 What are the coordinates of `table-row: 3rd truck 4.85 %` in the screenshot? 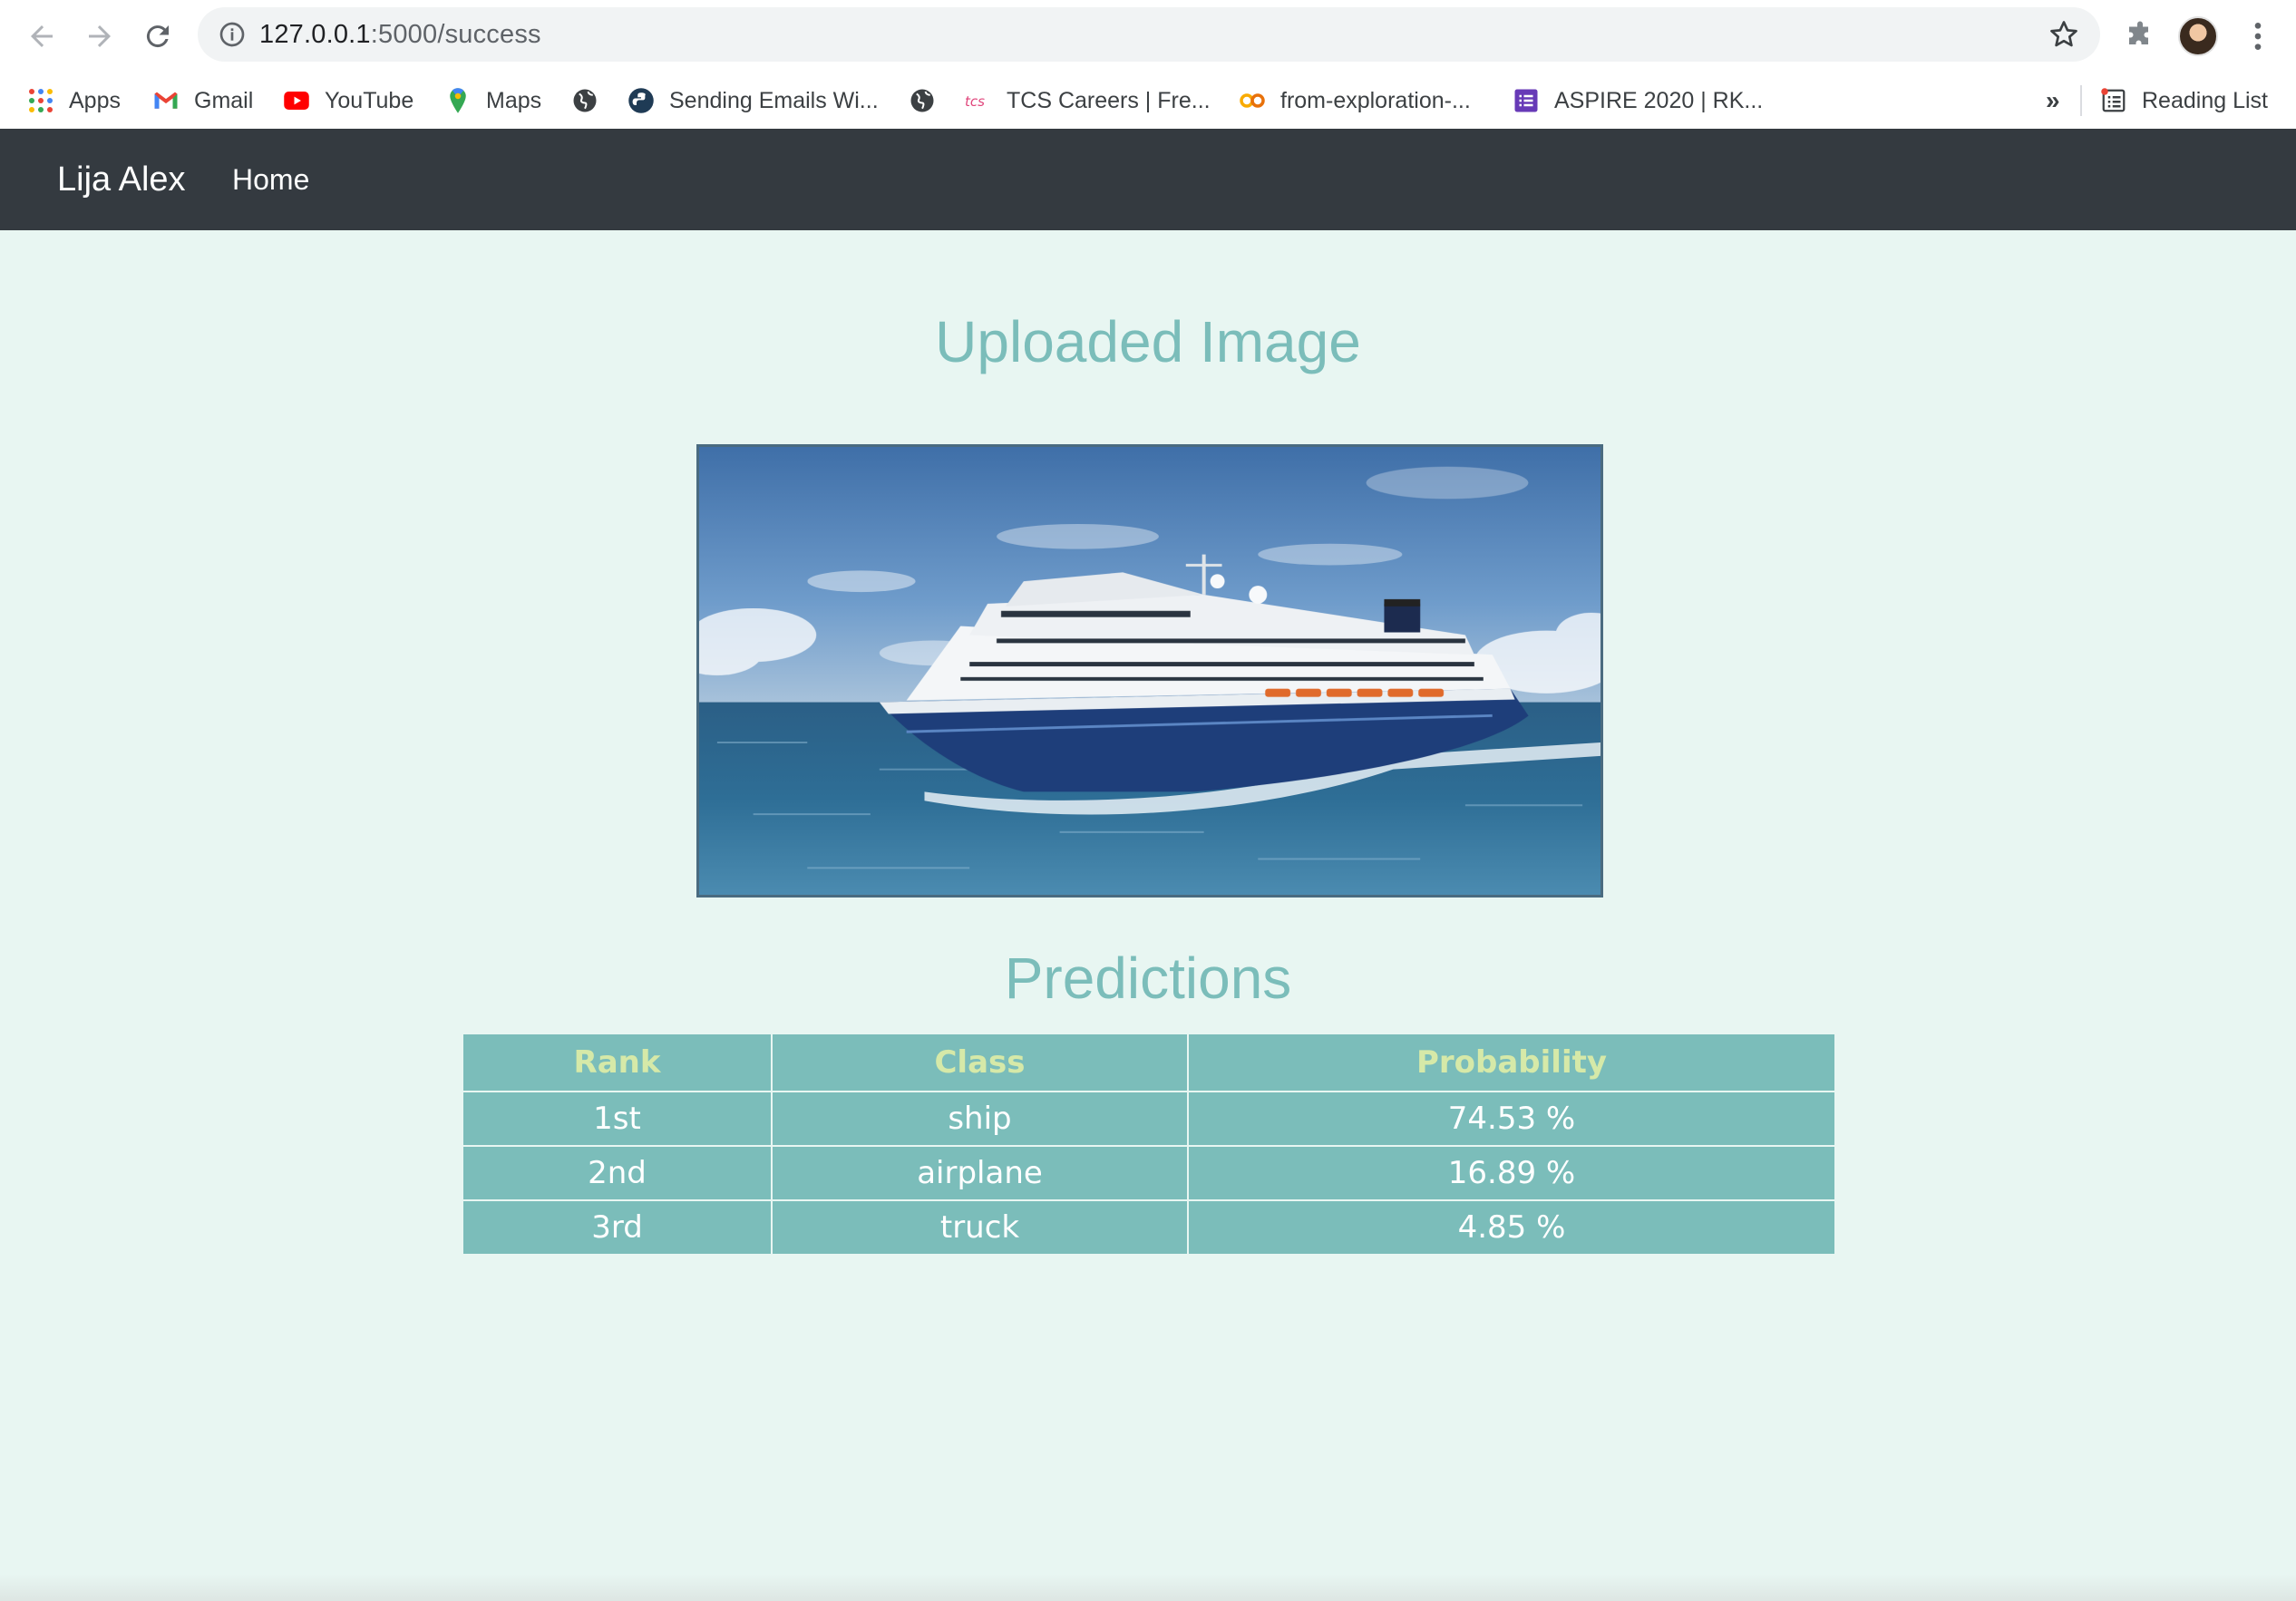 It's located at (1149, 1228).